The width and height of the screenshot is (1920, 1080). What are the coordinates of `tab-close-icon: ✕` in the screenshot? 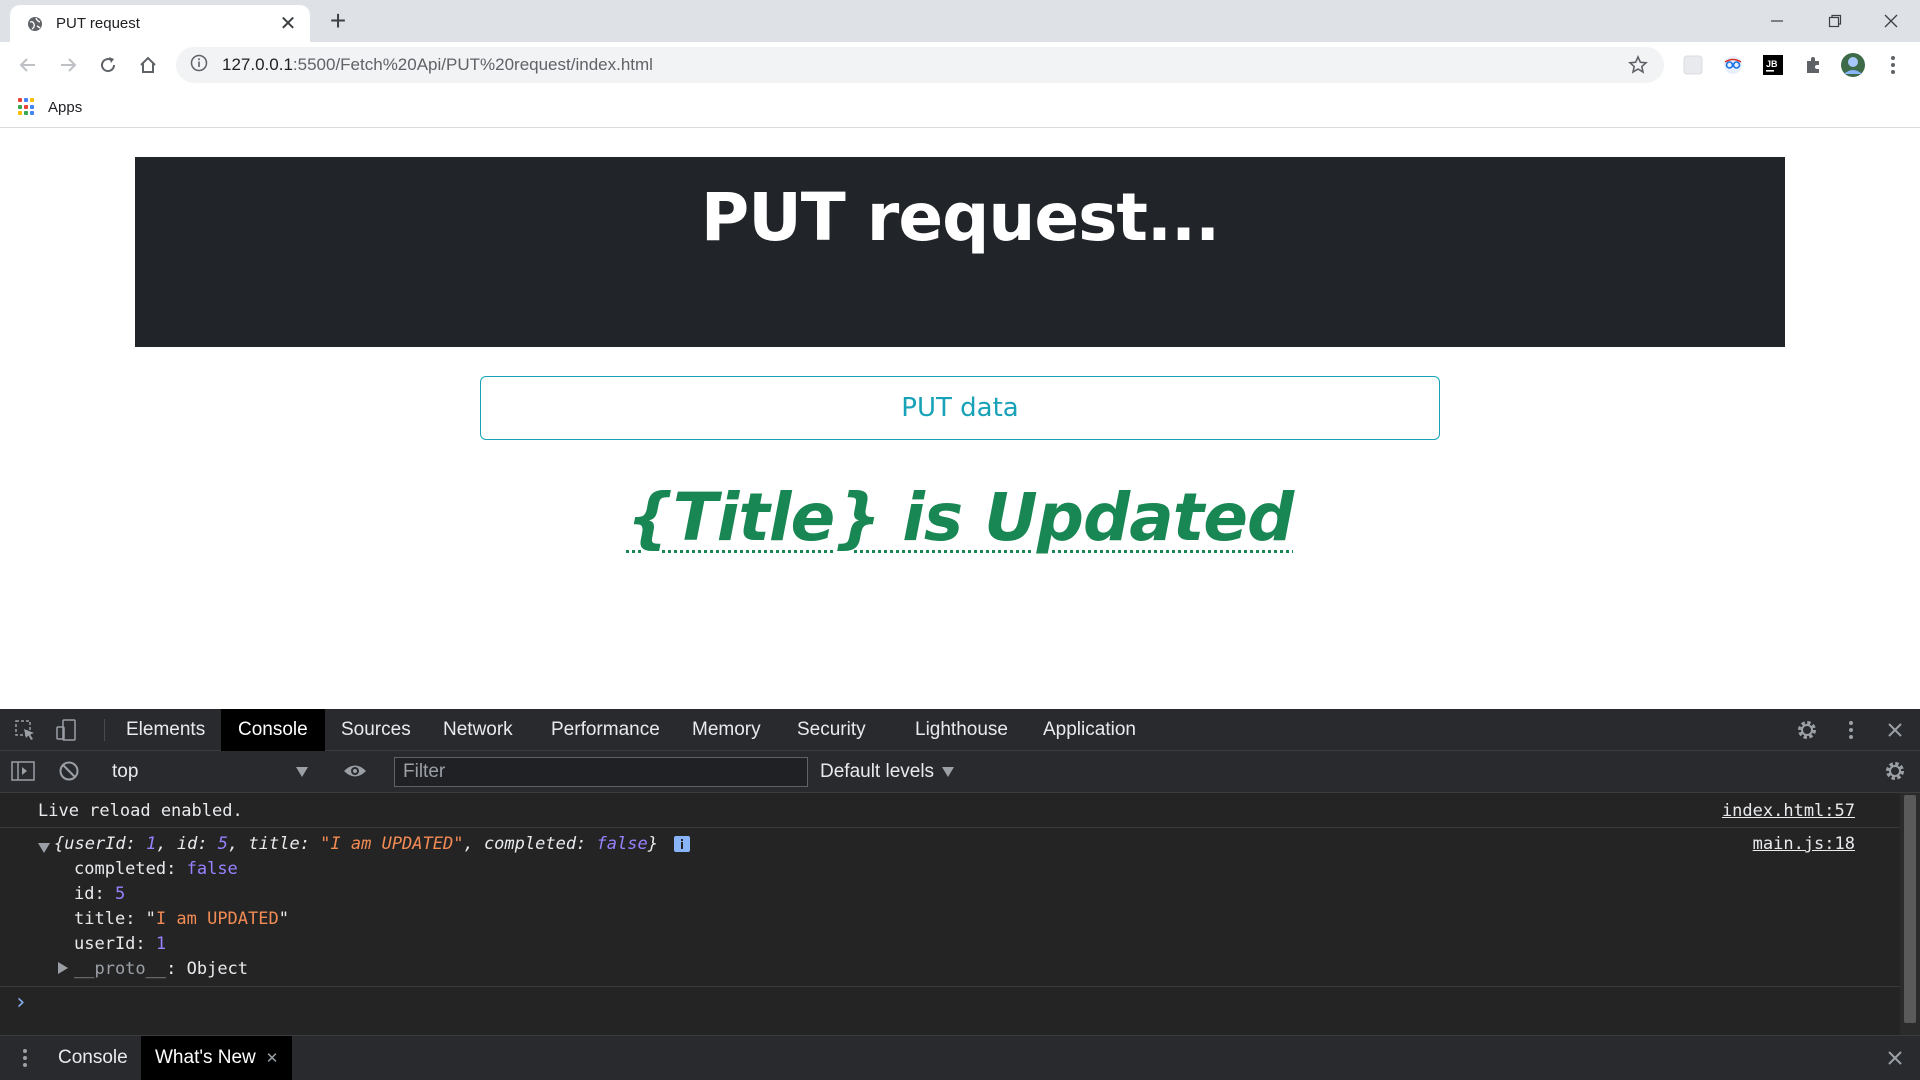 It's located at (288, 24).